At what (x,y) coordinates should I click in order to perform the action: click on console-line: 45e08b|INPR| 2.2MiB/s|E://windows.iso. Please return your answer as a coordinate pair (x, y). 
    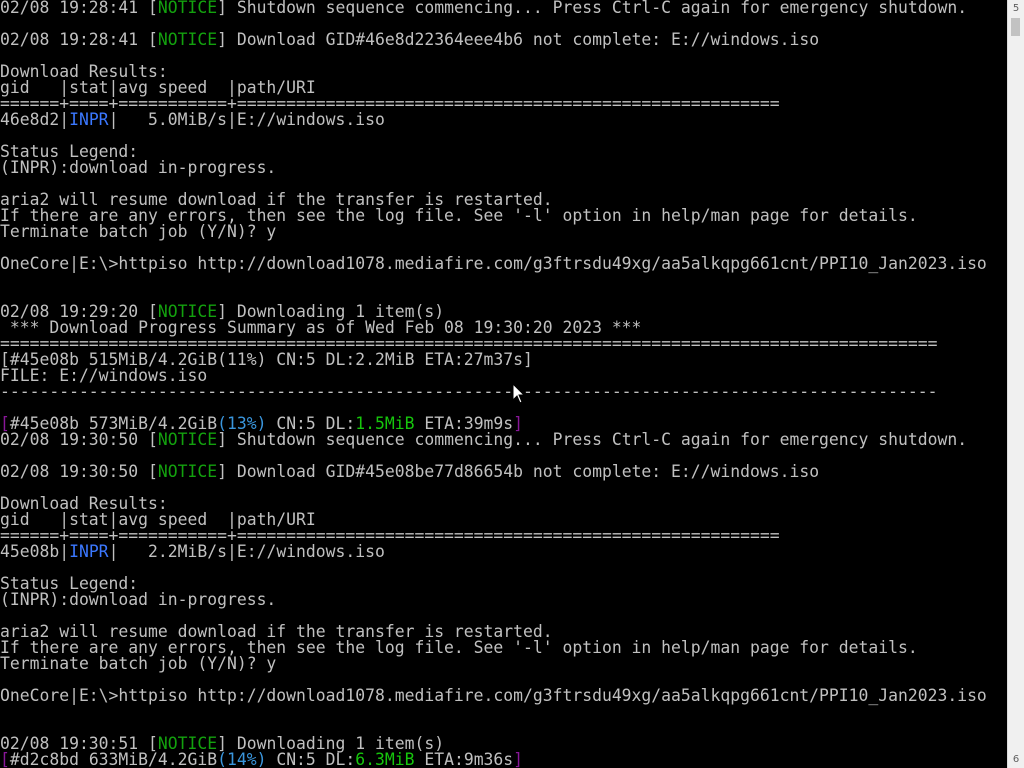
    Looking at the image, I should click on (503, 551).